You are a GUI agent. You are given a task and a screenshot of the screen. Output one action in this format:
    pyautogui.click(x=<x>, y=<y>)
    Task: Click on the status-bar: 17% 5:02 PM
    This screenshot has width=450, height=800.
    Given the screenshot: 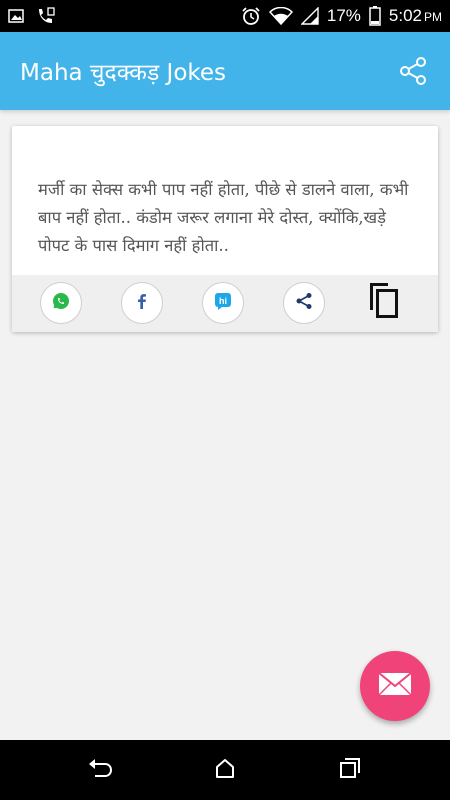 What is the action you would take?
    pyautogui.click(x=225, y=16)
    